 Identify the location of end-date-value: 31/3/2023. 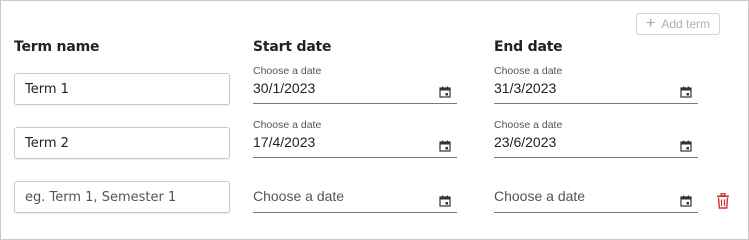
(525, 88).